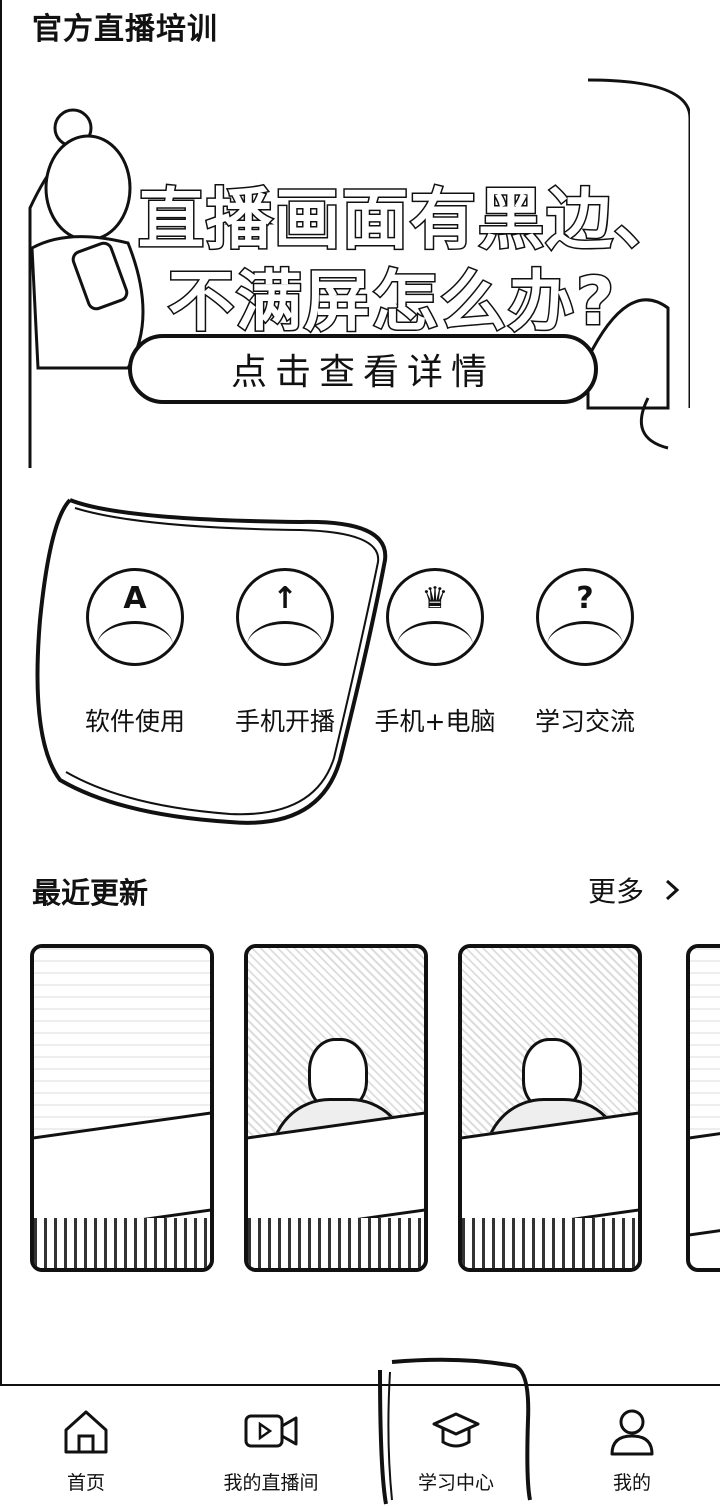 The height and width of the screenshot is (1507, 720). Describe the element at coordinates (615, 891) in the screenshot. I see `more-label: 更多` at that location.